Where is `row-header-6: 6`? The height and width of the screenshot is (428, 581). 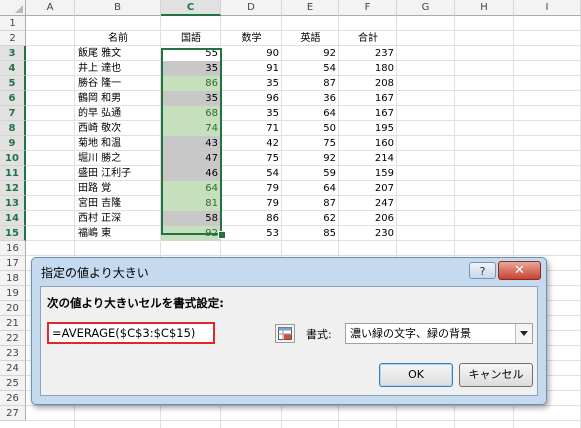 row-header-6: 6 is located at coordinates (13, 98).